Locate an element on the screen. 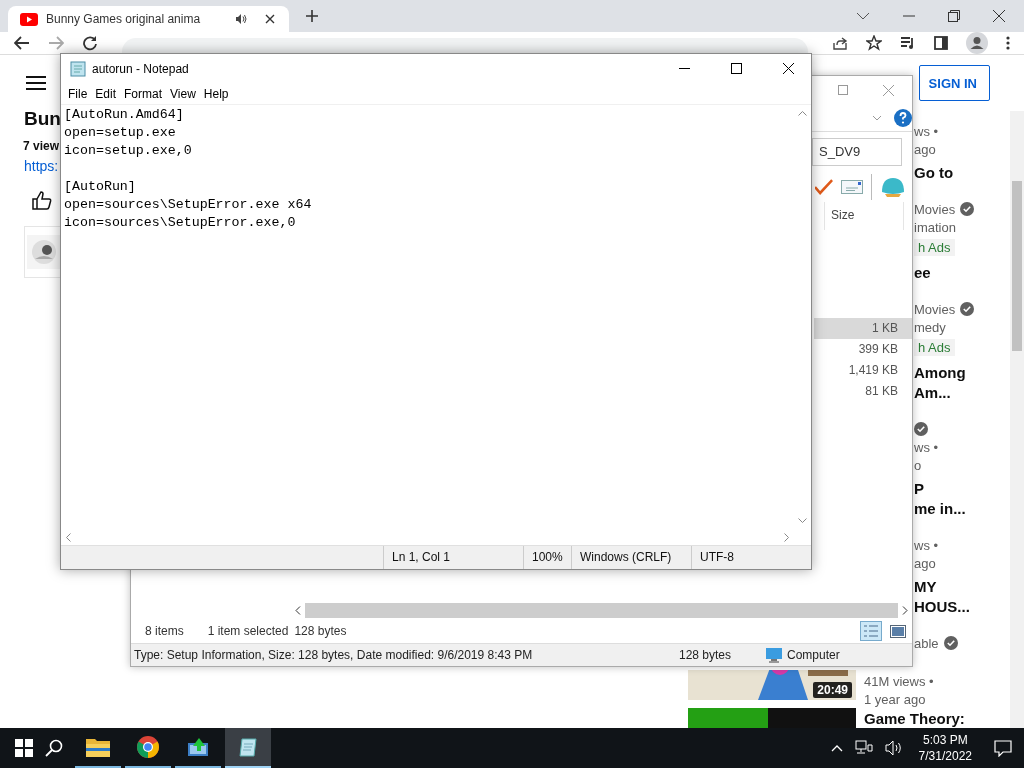  installer-icon is located at coordinates (198, 747).